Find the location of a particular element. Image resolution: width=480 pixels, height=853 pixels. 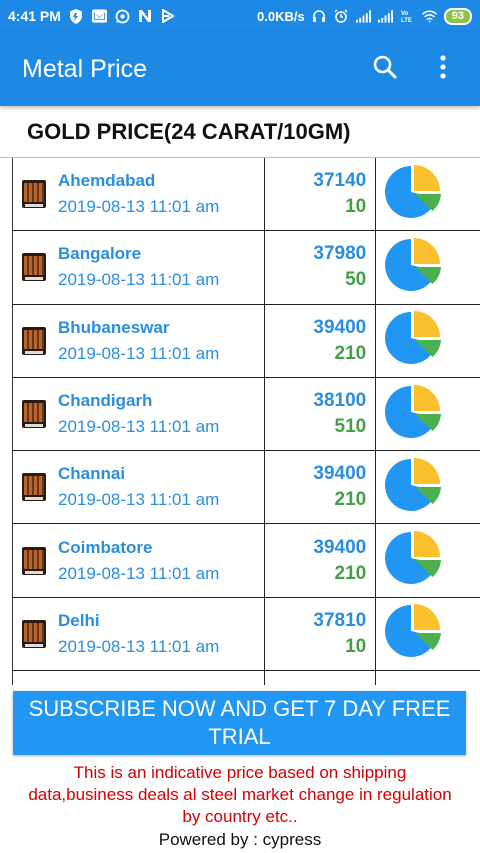

search-icon is located at coordinates (385, 69).